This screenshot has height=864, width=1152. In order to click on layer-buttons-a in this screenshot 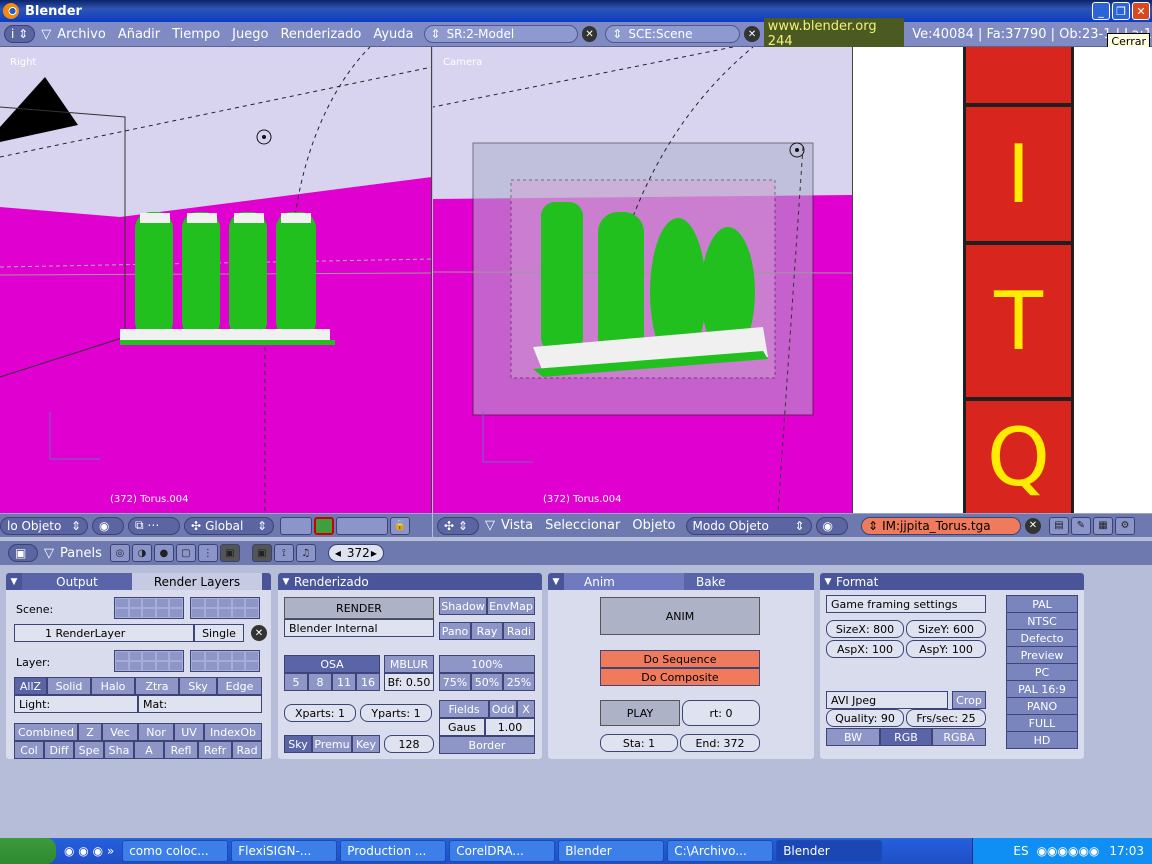, I will do `click(296, 525)`.